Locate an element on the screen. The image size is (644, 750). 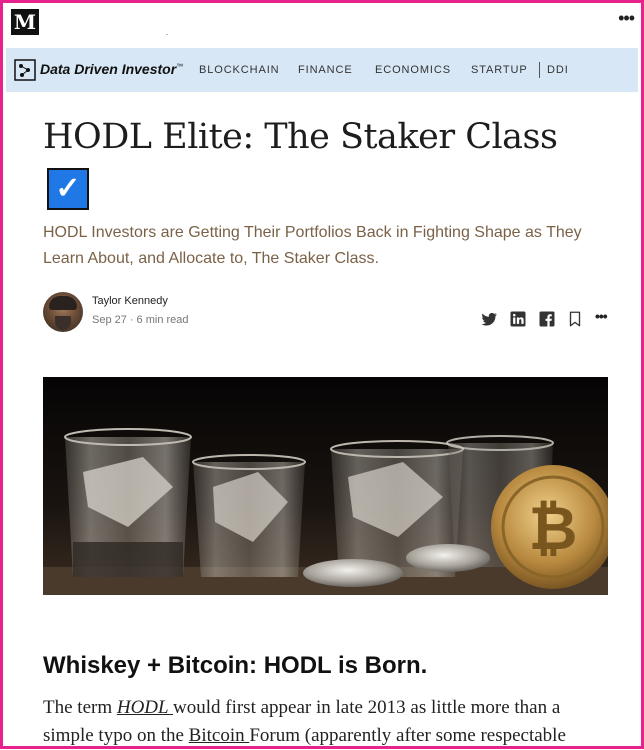
more-menu-icon: ••• is located at coordinates (626, 18).